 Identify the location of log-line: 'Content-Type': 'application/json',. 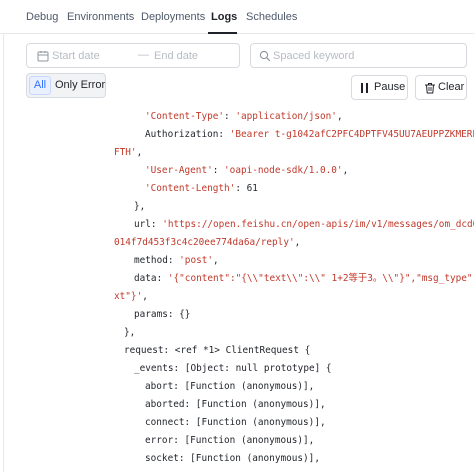
(244, 117).